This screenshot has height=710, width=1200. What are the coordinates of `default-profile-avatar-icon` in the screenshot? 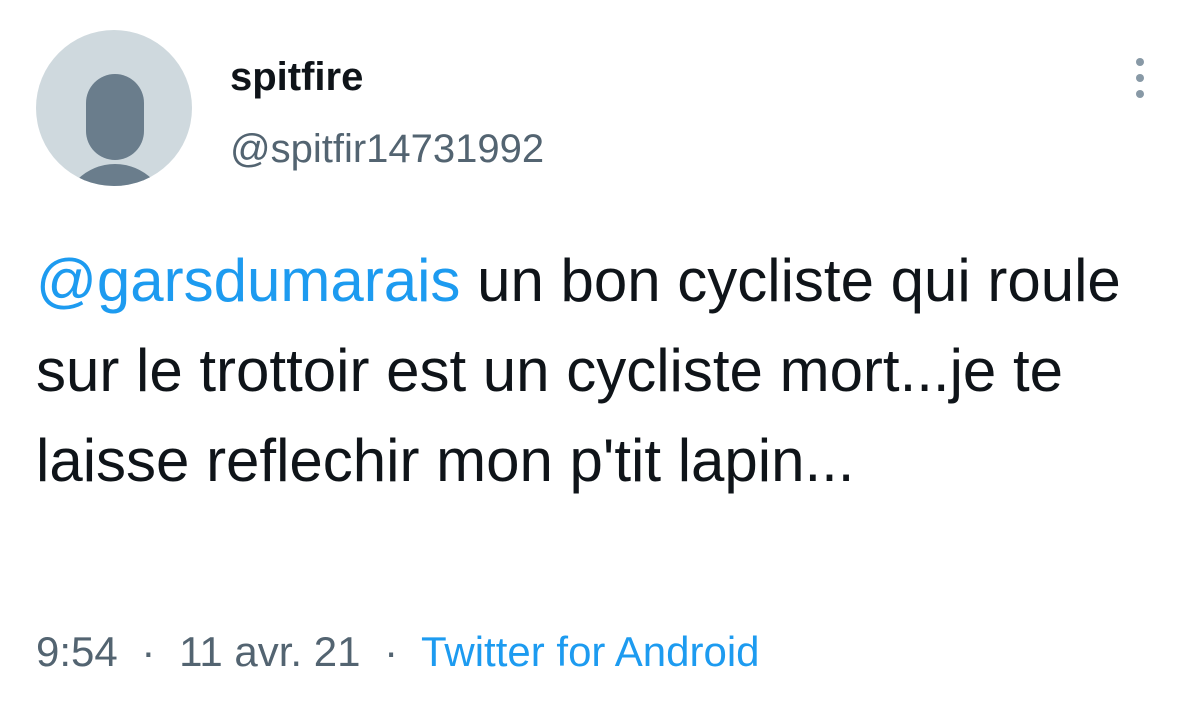 It's located at (114, 108).